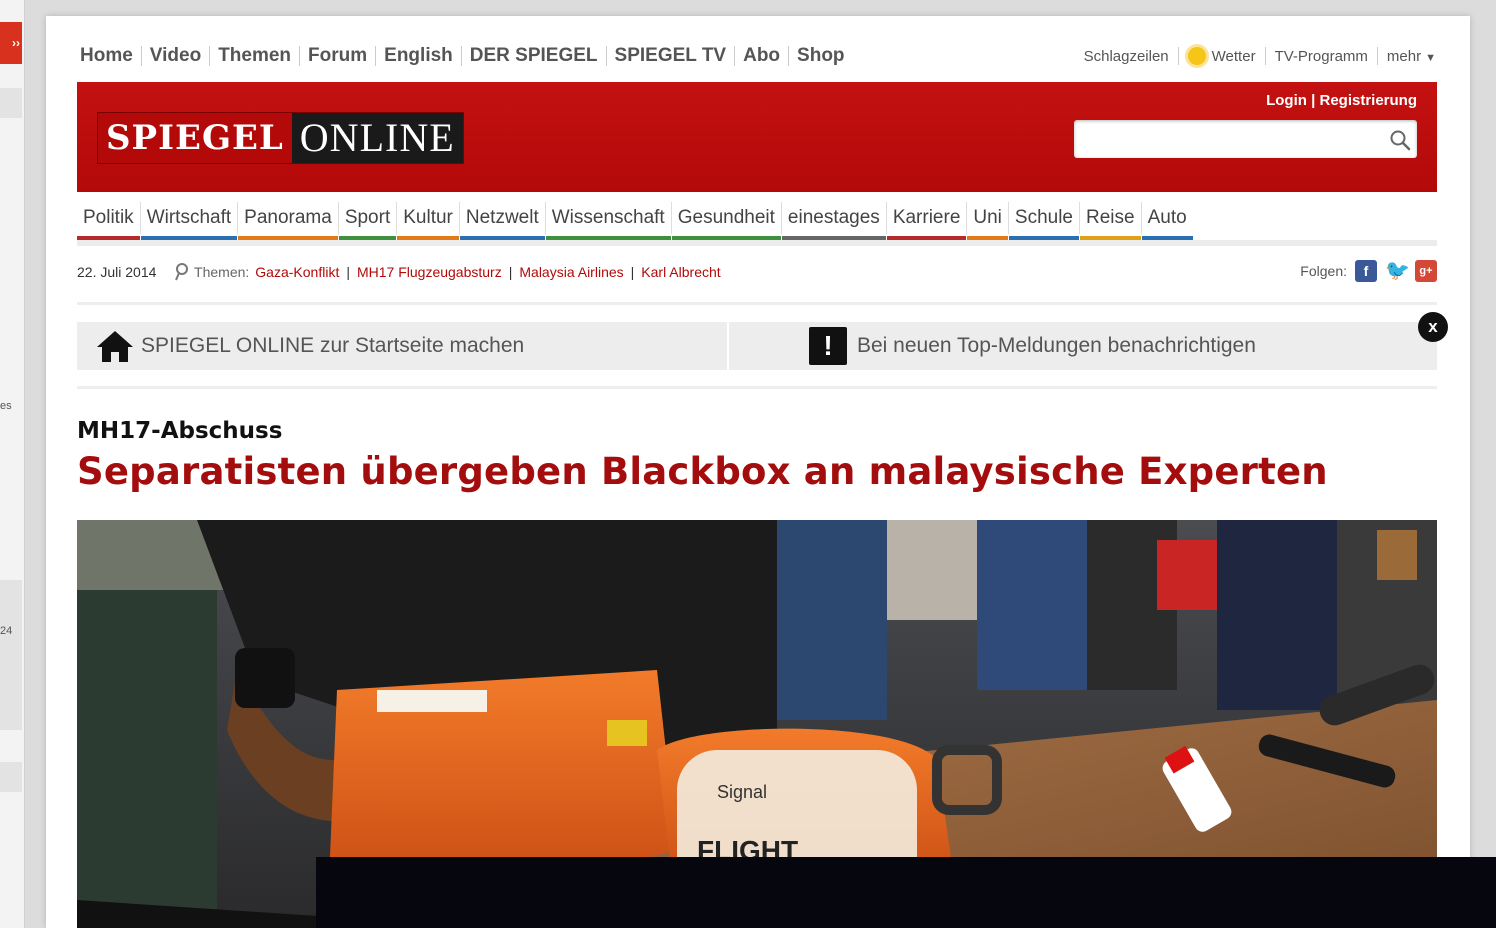 This screenshot has height=928, width=1496. I want to click on section-karriere: Karriere, so click(926, 221).